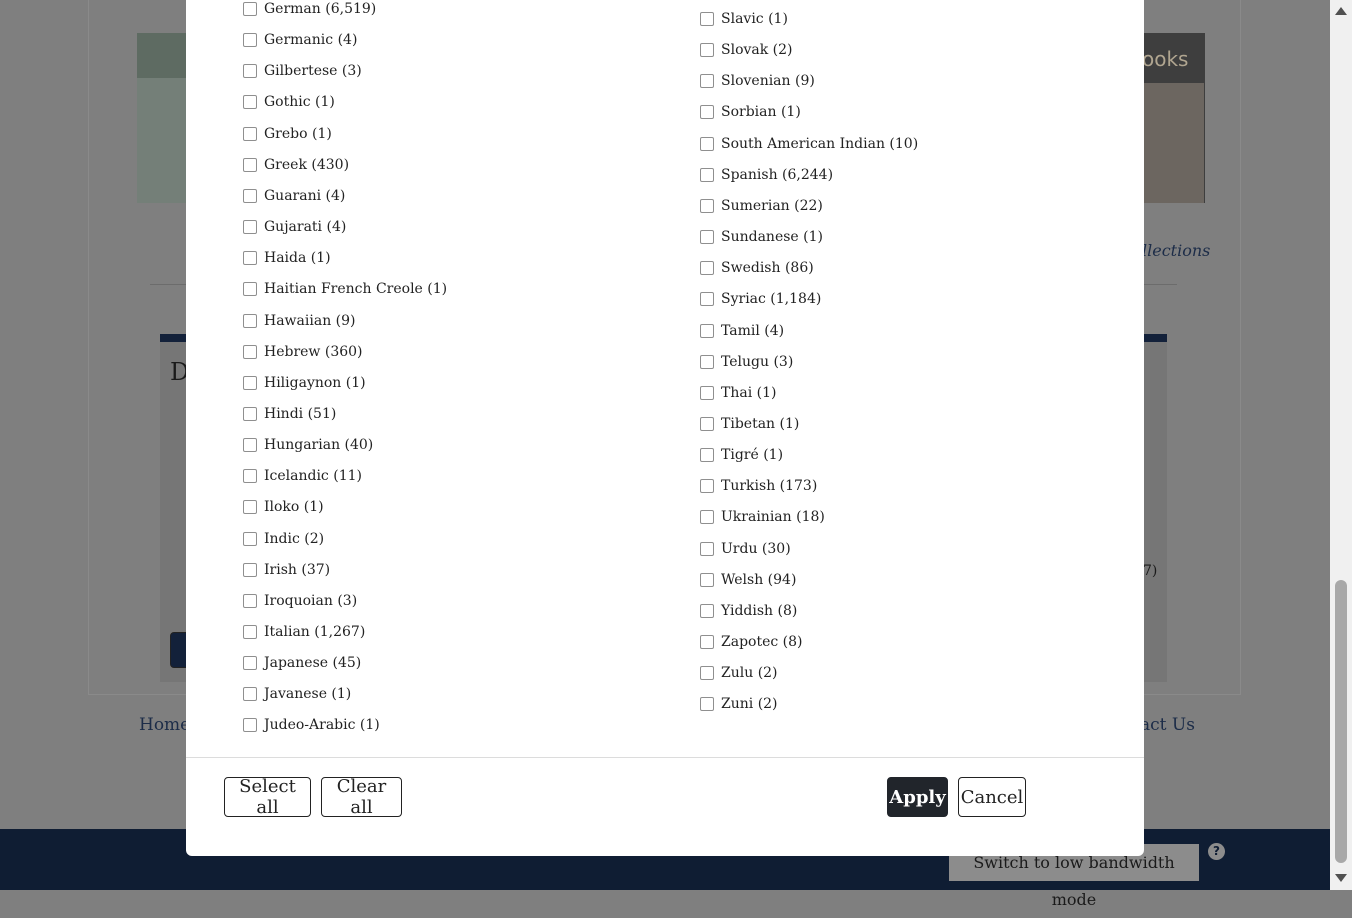 The width and height of the screenshot is (1352, 918). Describe the element at coordinates (294, 227) in the screenshot. I see `language-option: Gujarati (4)` at that location.